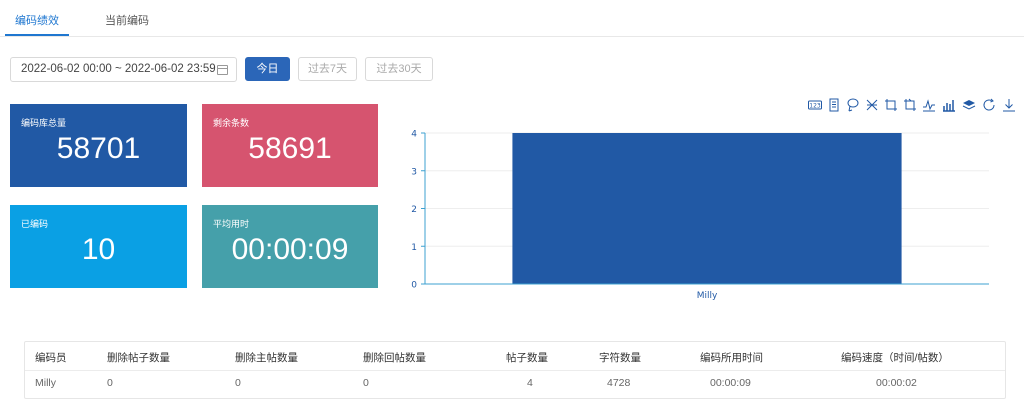 The image size is (1024, 418). What do you see at coordinates (730, 383) in the screenshot?
I see `table-cell: 00:00:09` at bounding box center [730, 383].